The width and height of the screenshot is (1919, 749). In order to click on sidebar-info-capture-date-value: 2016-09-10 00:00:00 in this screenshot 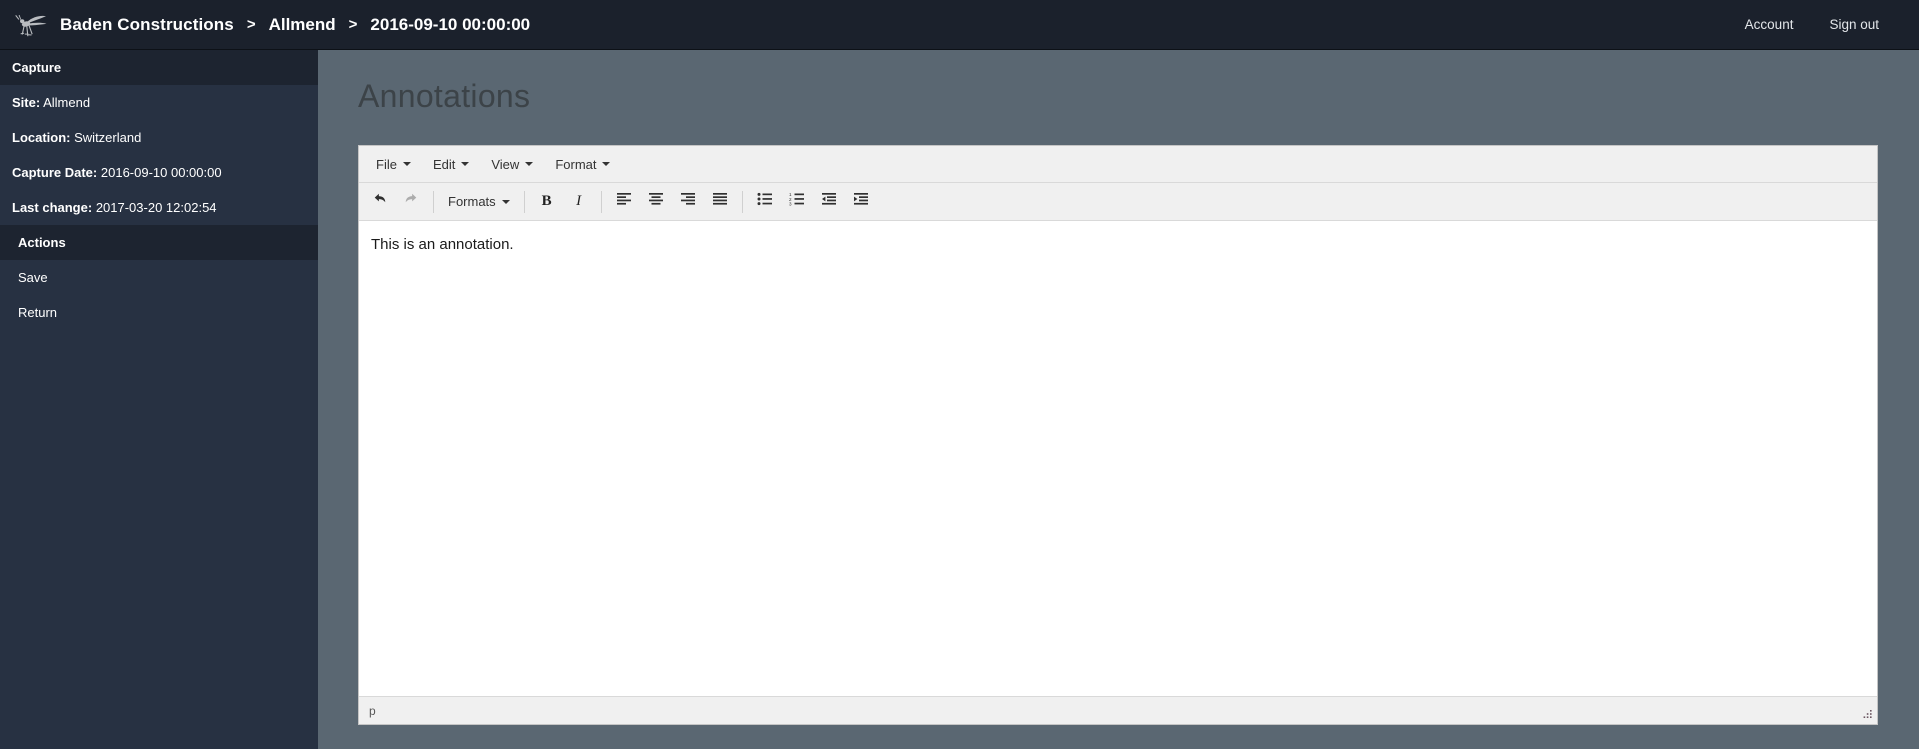, I will do `click(161, 172)`.